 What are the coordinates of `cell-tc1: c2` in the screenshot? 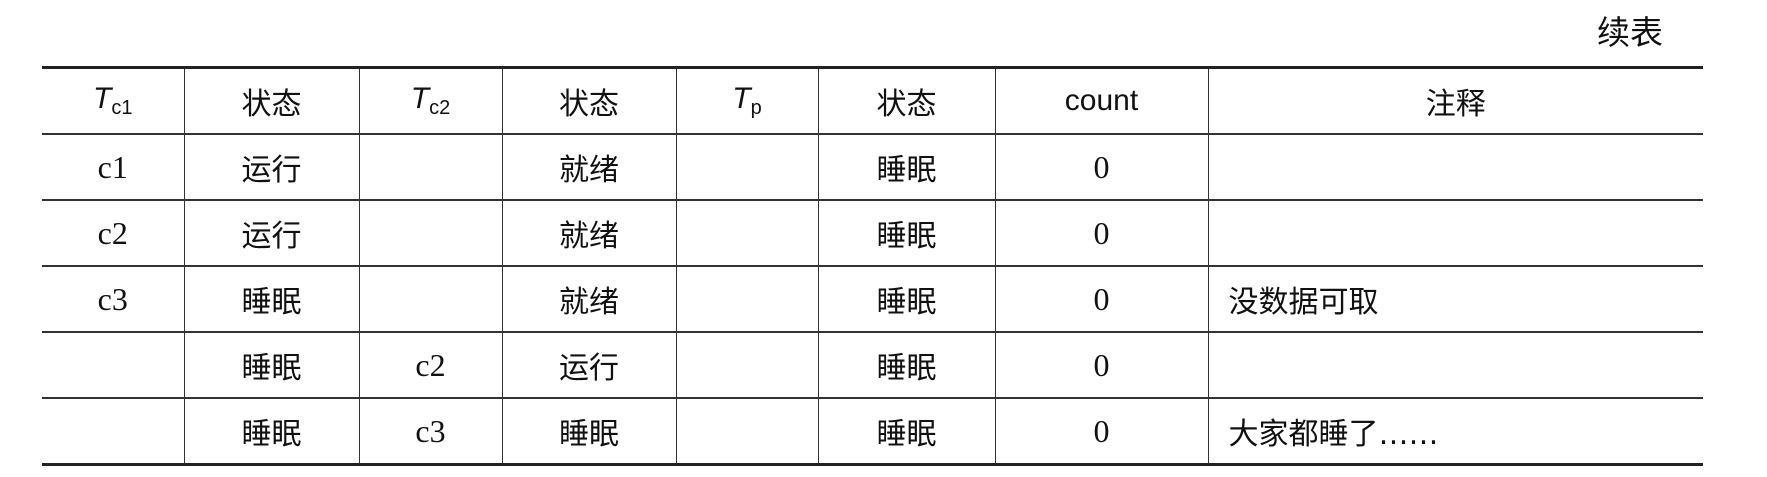 It's located at (113, 233).